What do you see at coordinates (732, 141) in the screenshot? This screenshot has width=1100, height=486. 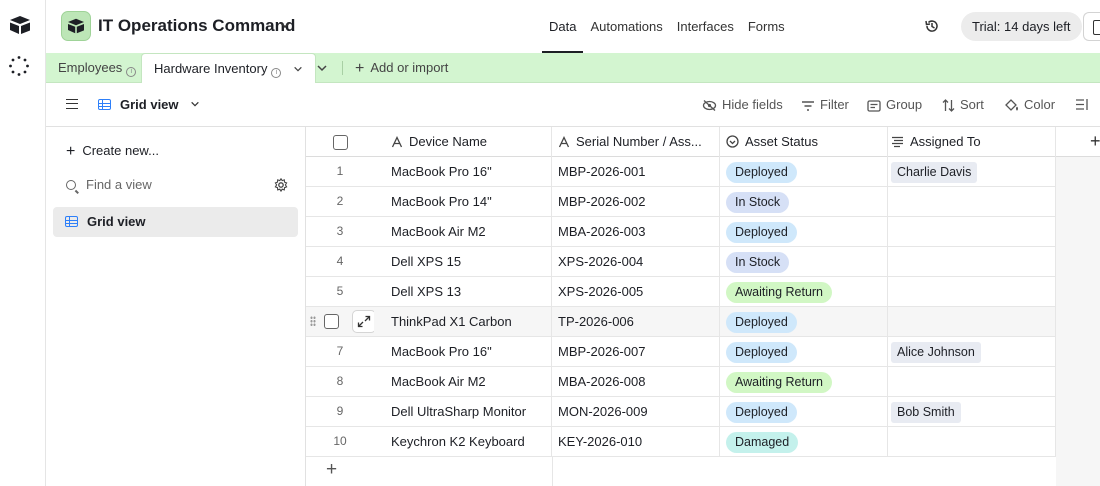 I see `single-select-icon` at bounding box center [732, 141].